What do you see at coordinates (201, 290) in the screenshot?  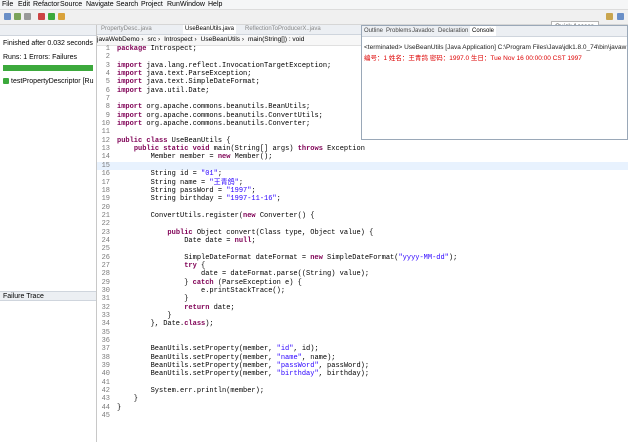 I see `code-text: e.printStackTrace();` at bounding box center [201, 290].